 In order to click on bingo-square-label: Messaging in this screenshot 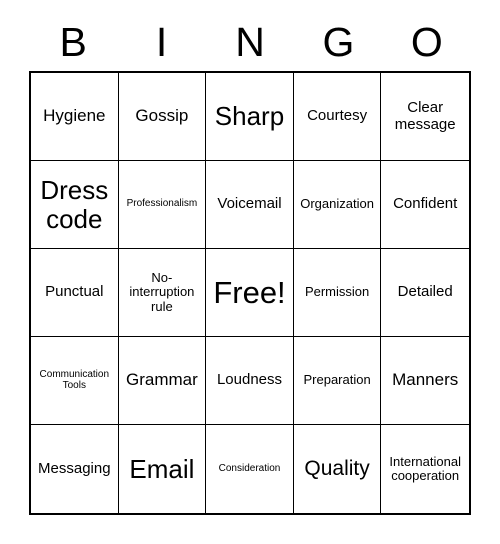, I will do `click(74, 468)`.